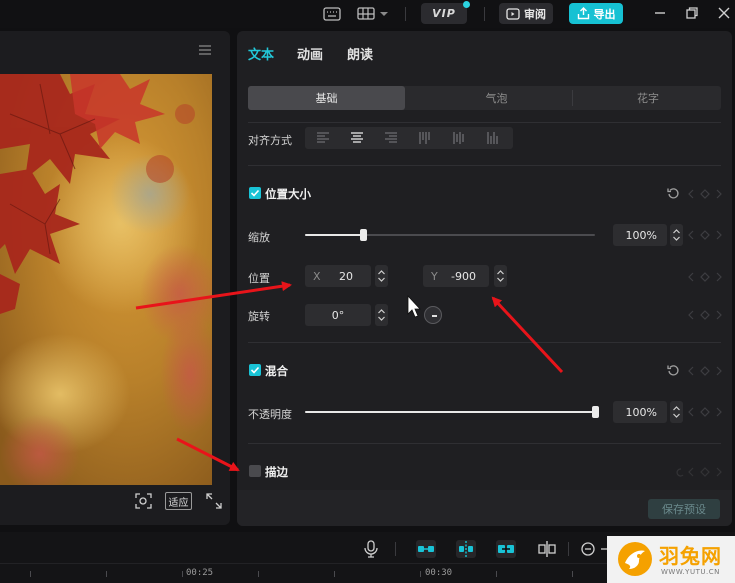 The height and width of the screenshot is (583, 735). What do you see at coordinates (143, 501) in the screenshot?
I see `zoom-fit-icon` at bounding box center [143, 501].